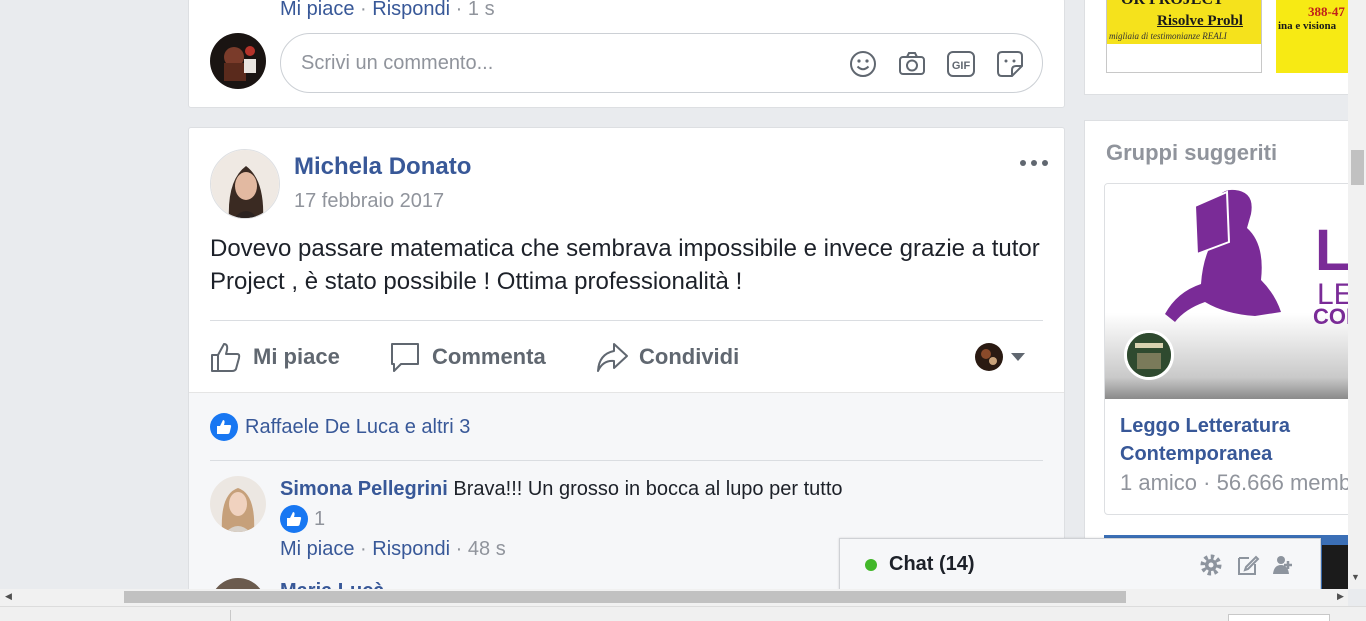  What do you see at coordinates (411, 10) in the screenshot?
I see `previous-comment-reply-link: Rispondi` at bounding box center [411, 10].